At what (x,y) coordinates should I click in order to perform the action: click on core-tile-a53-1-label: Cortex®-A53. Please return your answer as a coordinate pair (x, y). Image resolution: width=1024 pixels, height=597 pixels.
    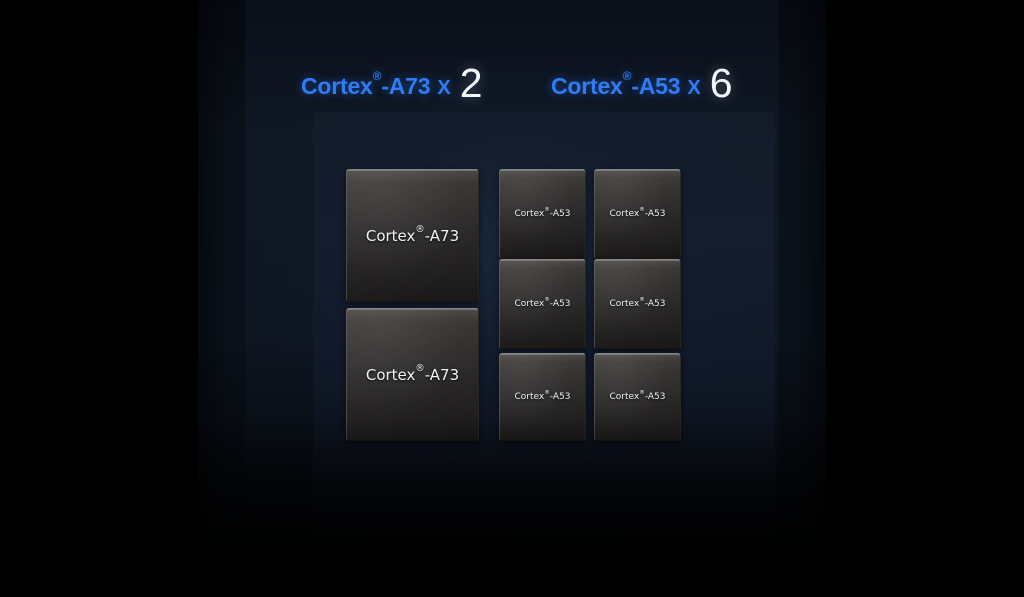
    Looking at the image, I should click on (542, 212).